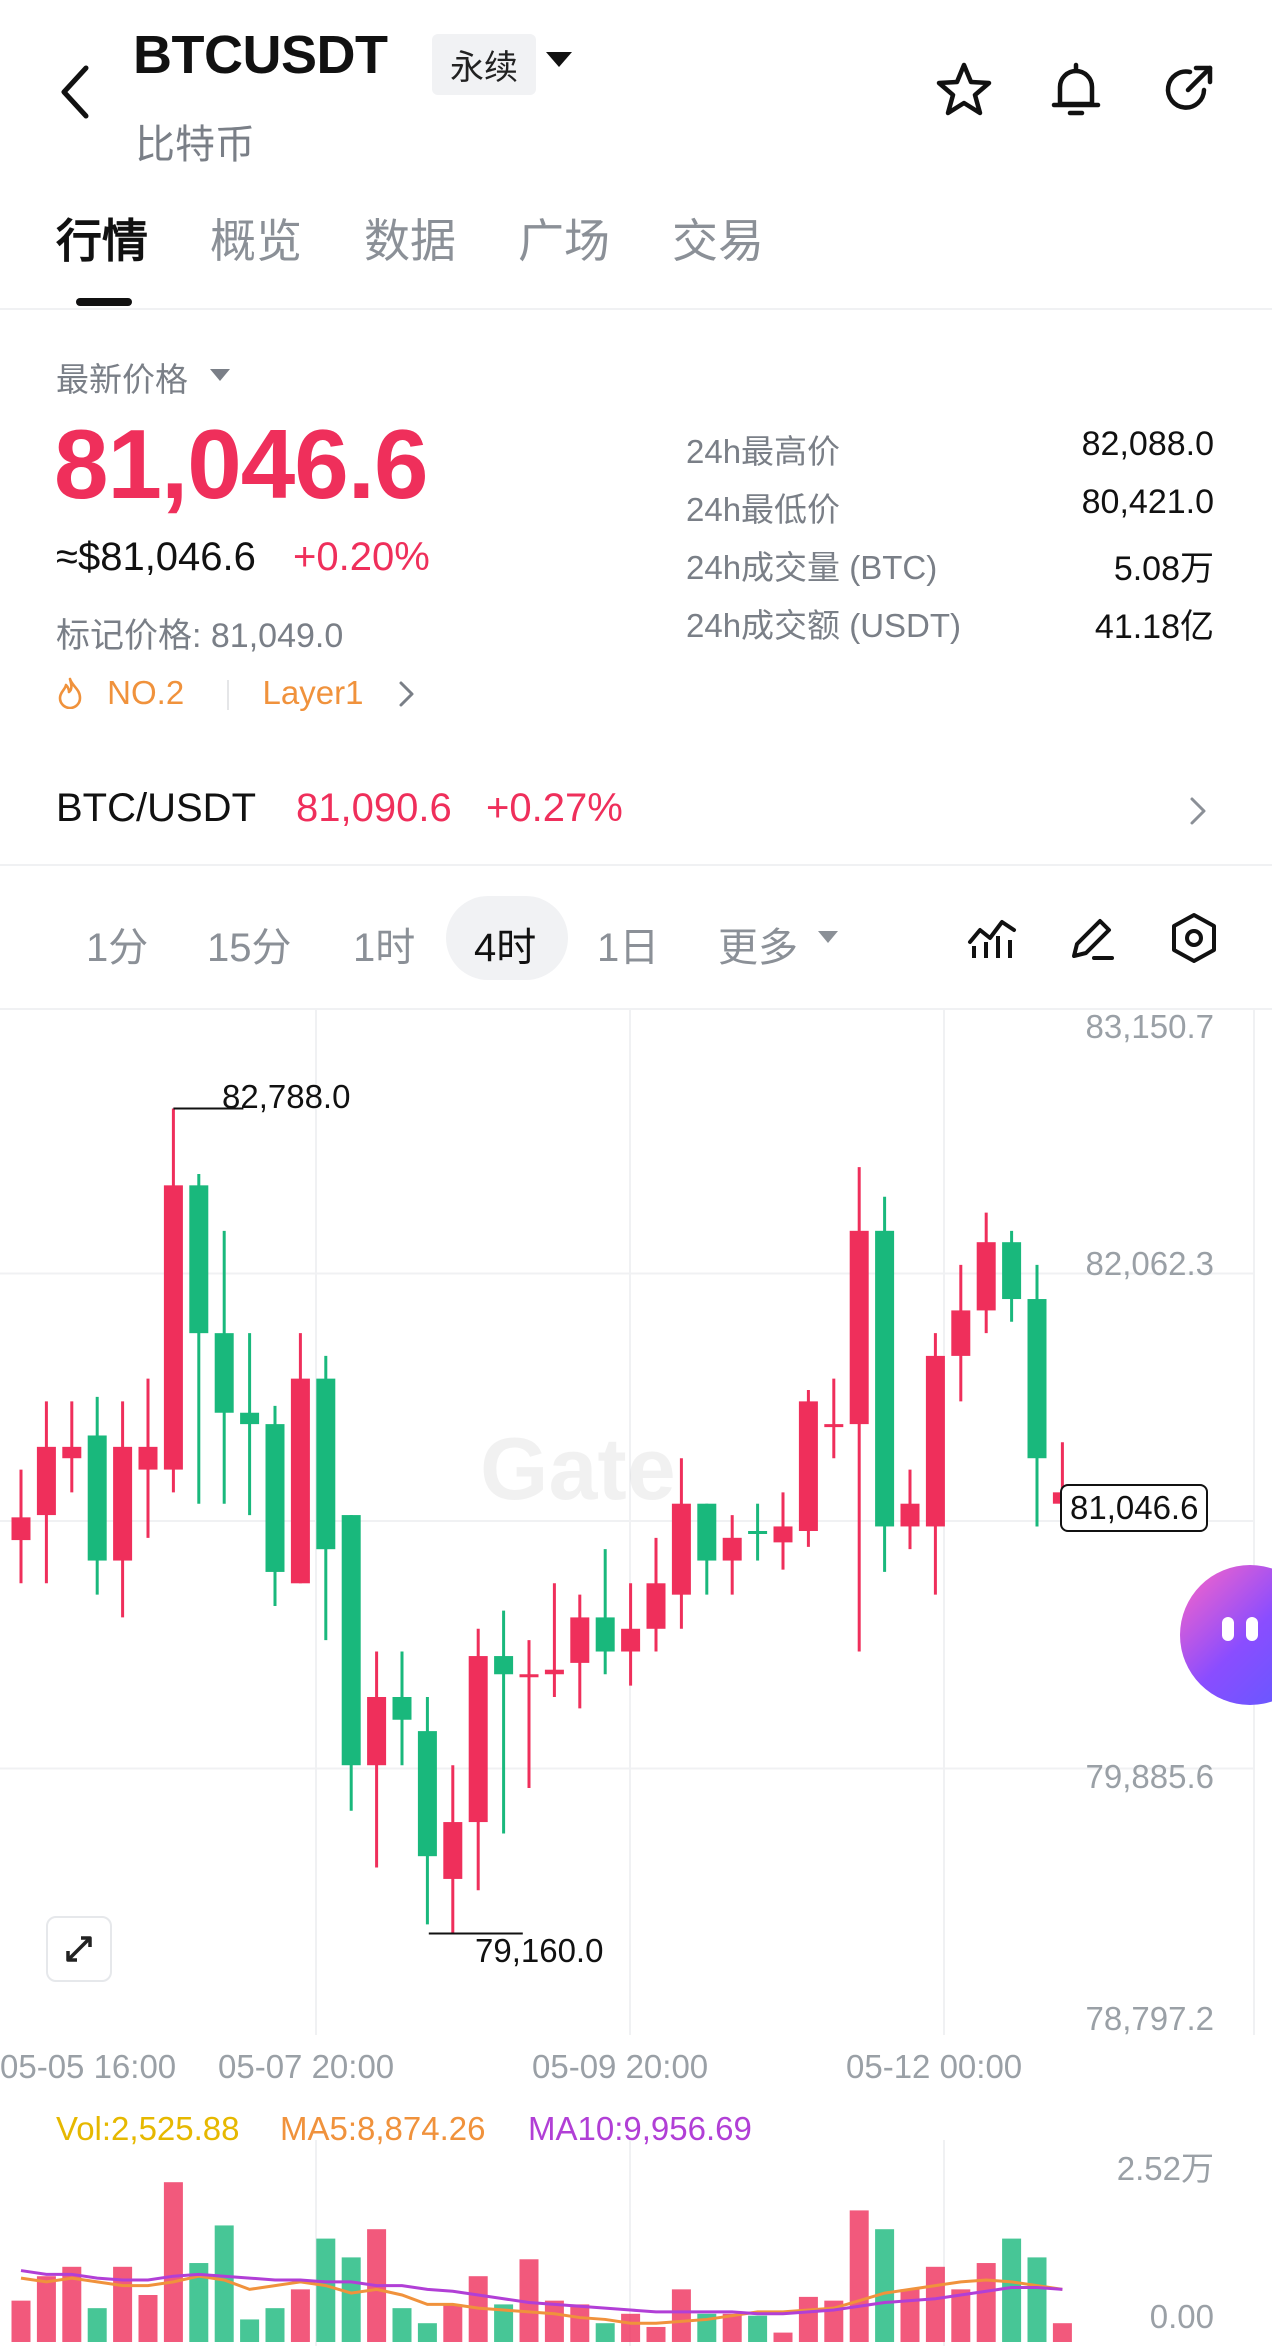 Image resolution: width=1272 pixels, height=2346 pixels. What do you see at coordinates (286, 1096) in the screenshot?
I see `high-price-label: 82,788.0` at bounding box center [286, 1096].